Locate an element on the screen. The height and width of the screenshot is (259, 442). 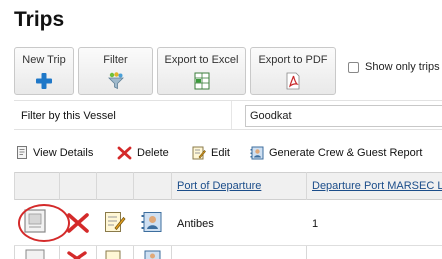
excel-icon is located at coordinates (201, 81).